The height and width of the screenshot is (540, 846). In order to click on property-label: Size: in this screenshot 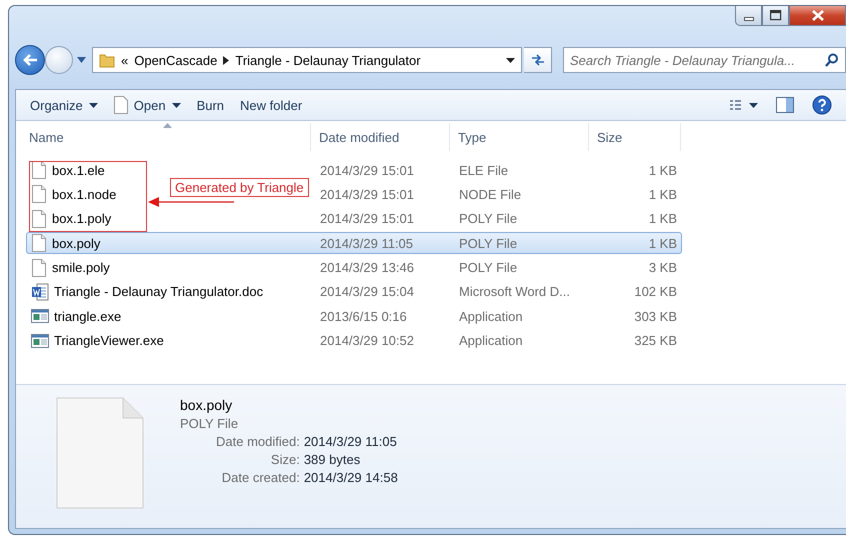, I will do `click(285, 459)`.